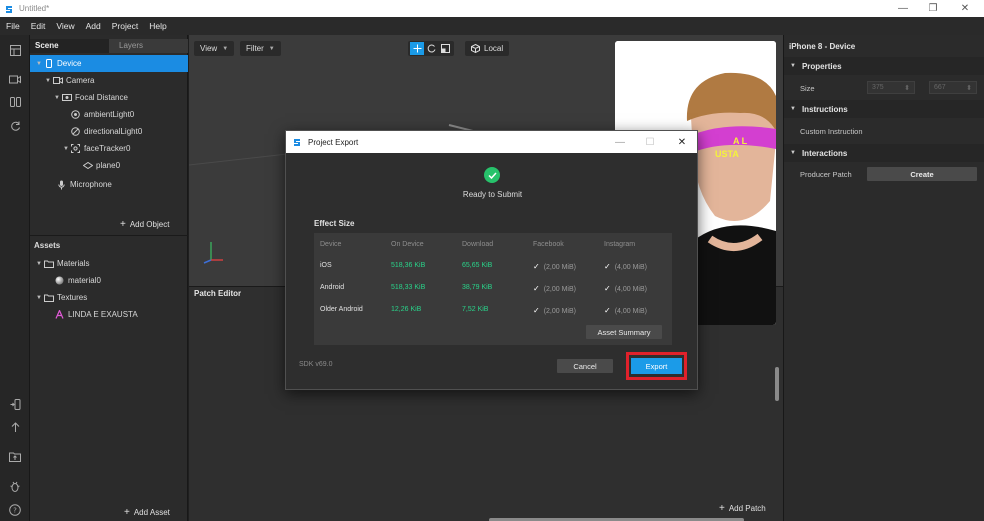 The width and height of the screenshot is (984, 521). I want to click on col-download: Download, so click(478, 244).